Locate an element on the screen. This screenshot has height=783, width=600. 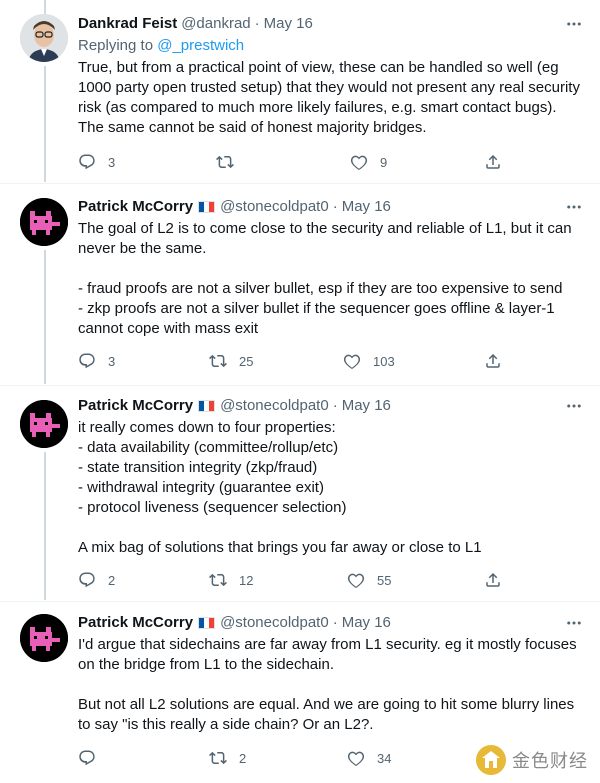
tweet-actions: 3 9 is located at coordinates (293, 162).